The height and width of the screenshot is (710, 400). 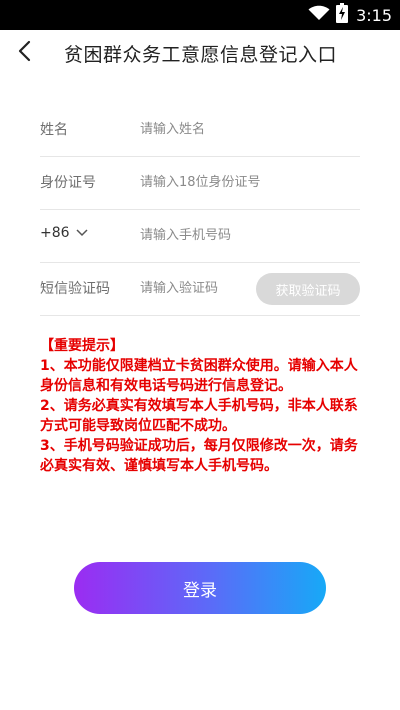 I want to click on id-card-row: 身份证号, so click(x=200, y=183).